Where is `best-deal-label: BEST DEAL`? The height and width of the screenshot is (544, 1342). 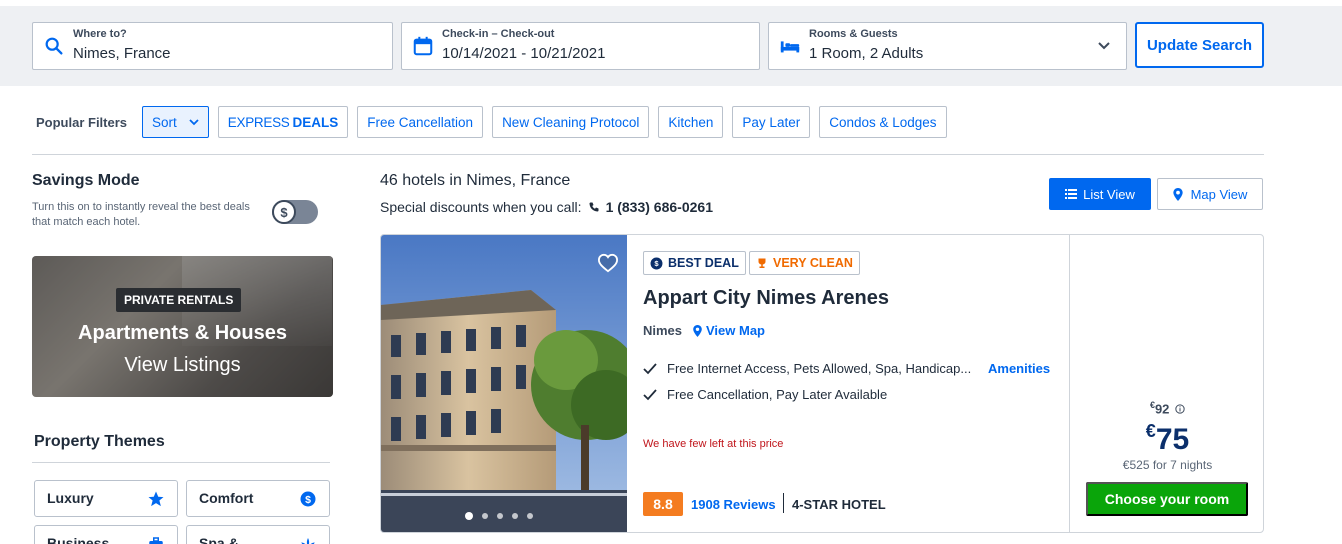 best-deal-label: BEST DEAL is located at coordinates (703, 263).